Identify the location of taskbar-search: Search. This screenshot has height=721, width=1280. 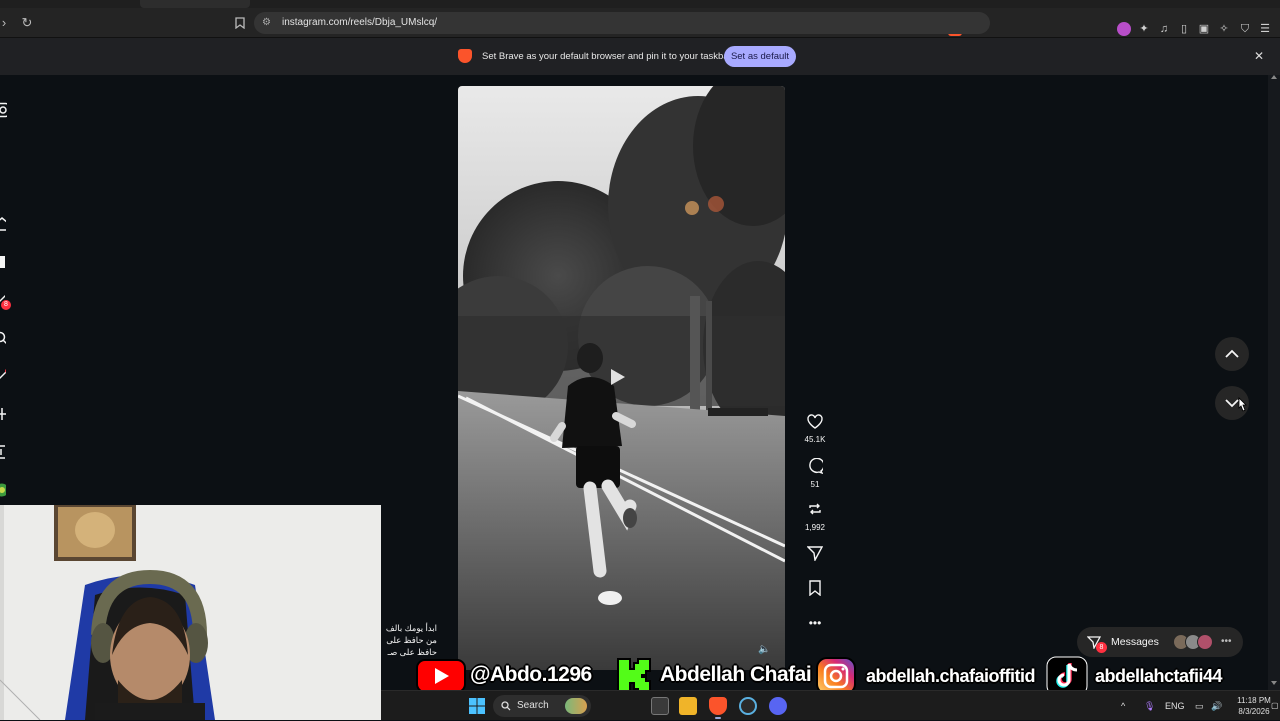
(542, 706).